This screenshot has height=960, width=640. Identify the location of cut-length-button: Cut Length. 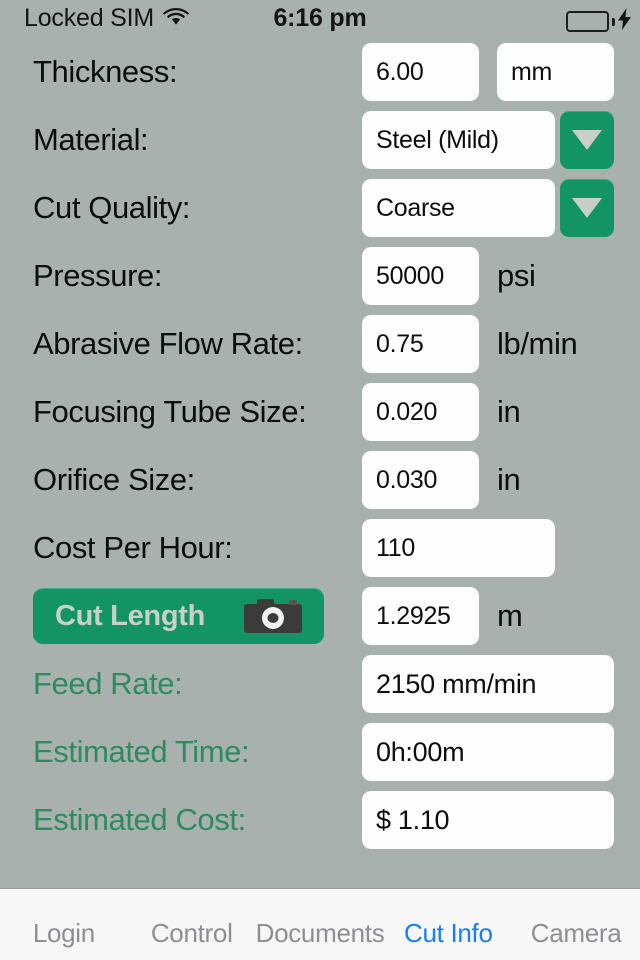
(178, 616).